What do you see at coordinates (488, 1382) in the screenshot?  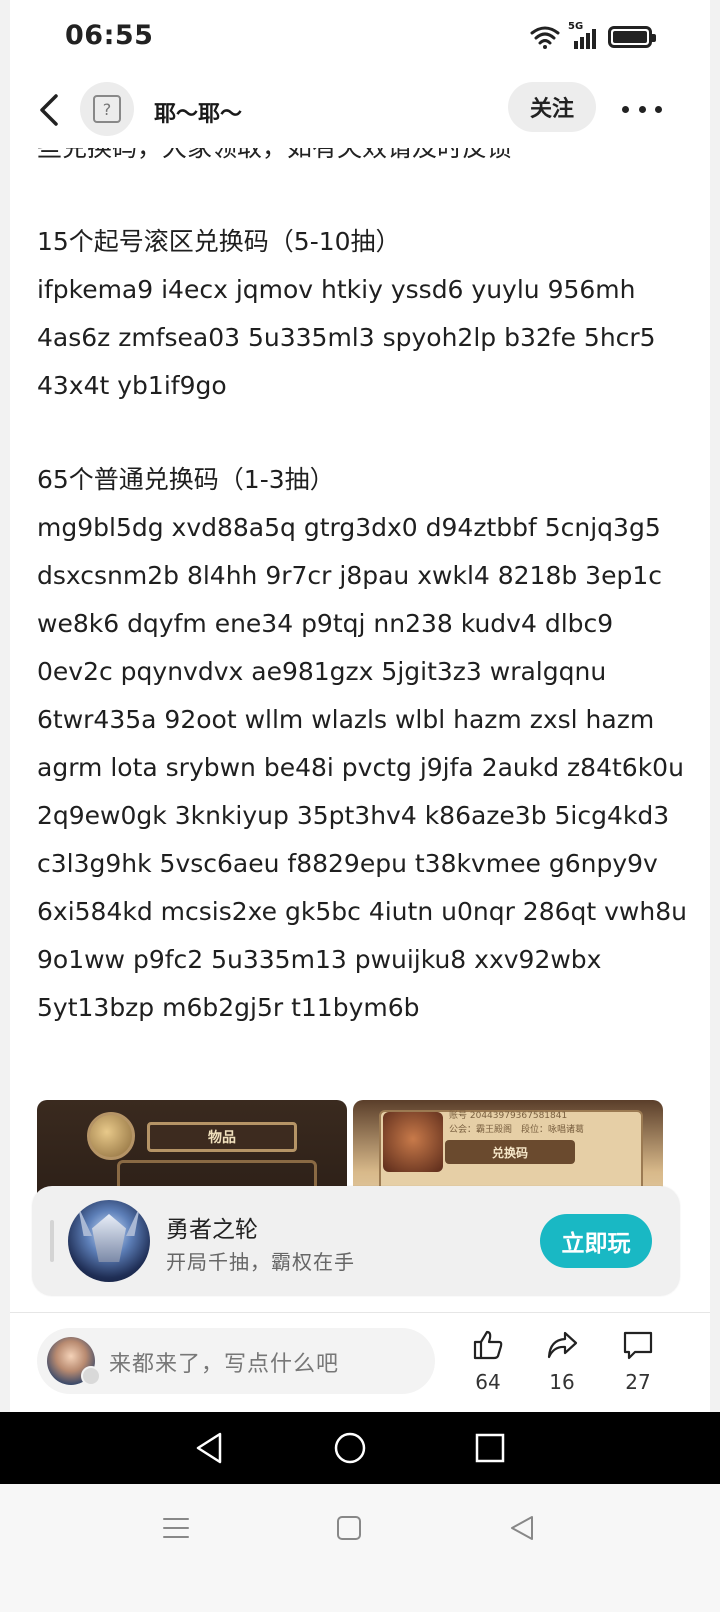 I see `like-count: 64` at bounding box center [488, 1382].